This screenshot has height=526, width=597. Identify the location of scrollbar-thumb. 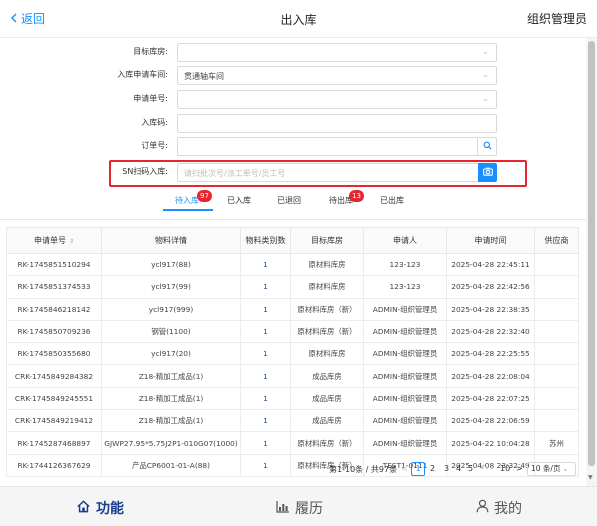
(591, 253).